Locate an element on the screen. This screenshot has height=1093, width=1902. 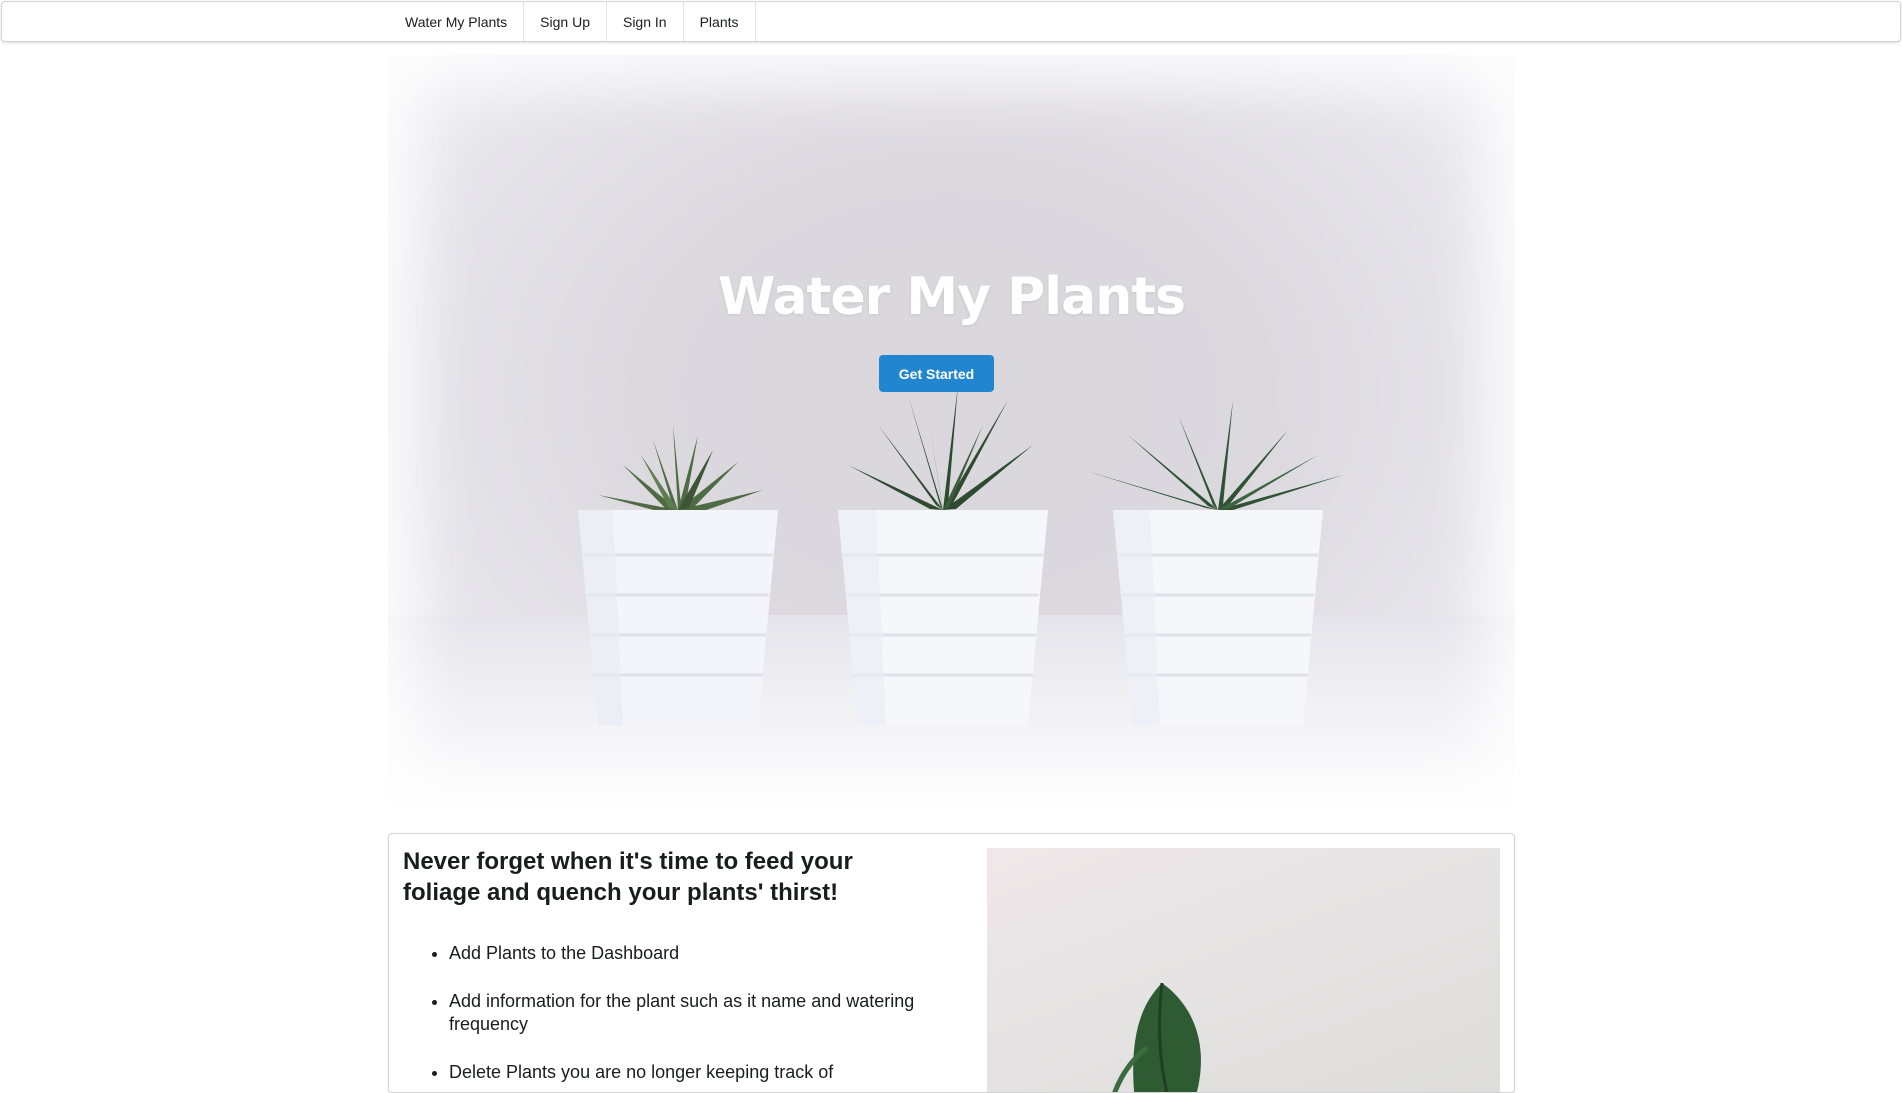
nav-item-sign-up: Sign Up is located at coordinates (565, 21).